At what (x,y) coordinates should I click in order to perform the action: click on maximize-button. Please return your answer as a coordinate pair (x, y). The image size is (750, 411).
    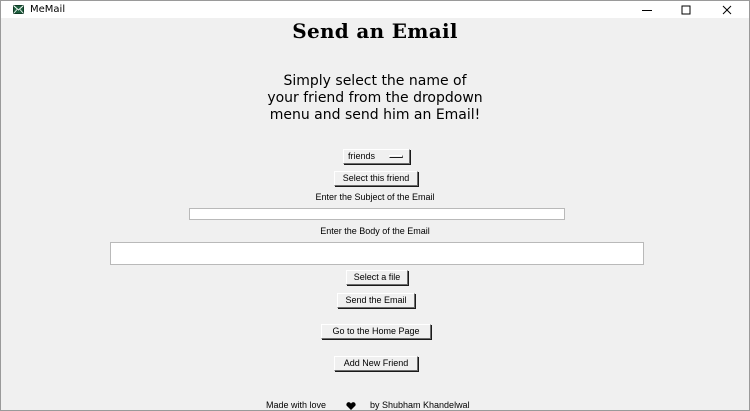
    Looking at the image, I should click on (686, 9).